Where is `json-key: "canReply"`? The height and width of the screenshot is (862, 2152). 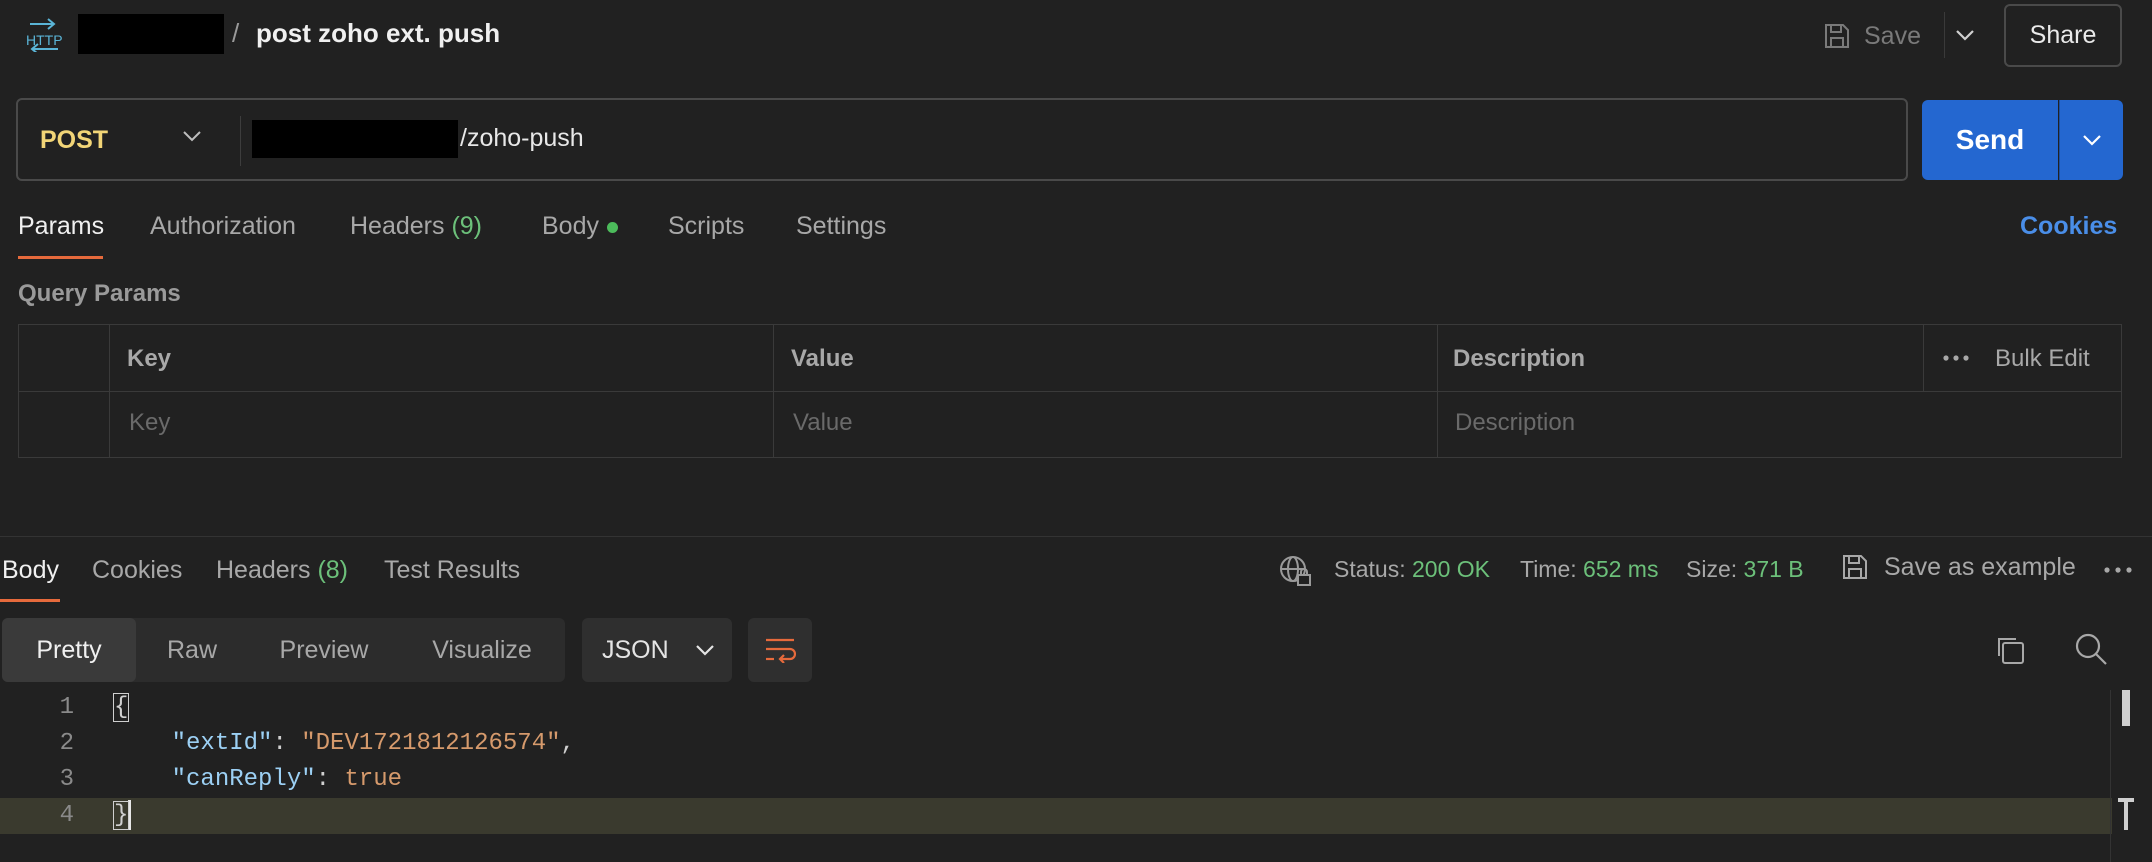 json-key: "canReply" is located at coordinates (243, 779).